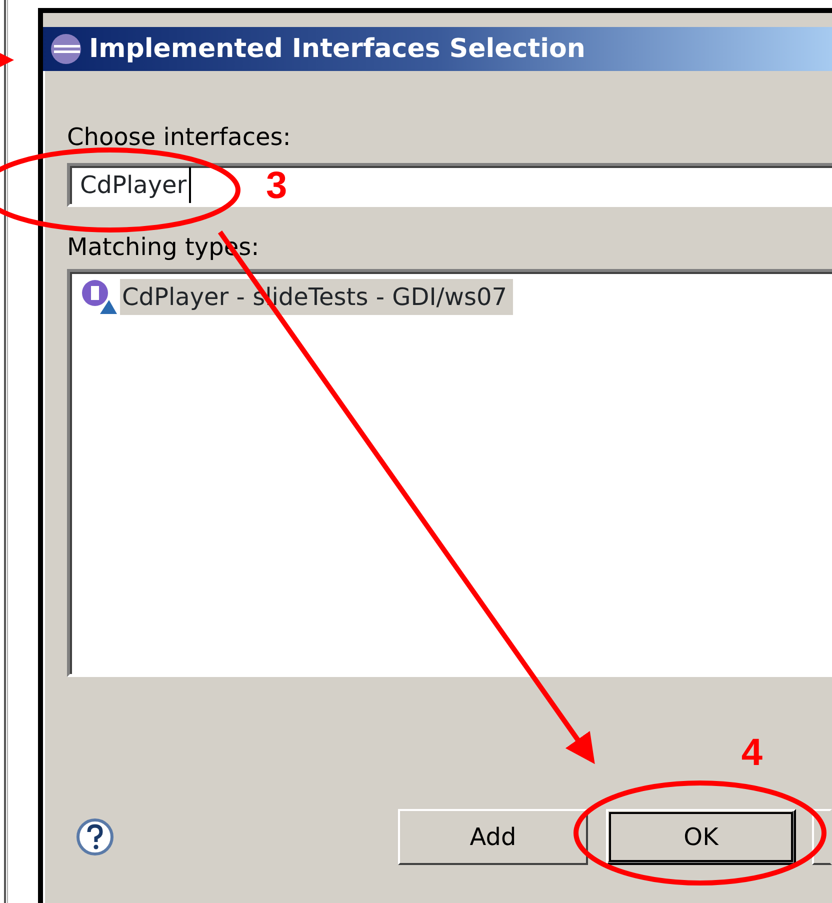 The width and height of the screenshot is (832, 903). What do you see at coordinates (99, 297) in the screenshot?
I see `interface-icon` at bounding box center [99, 297].